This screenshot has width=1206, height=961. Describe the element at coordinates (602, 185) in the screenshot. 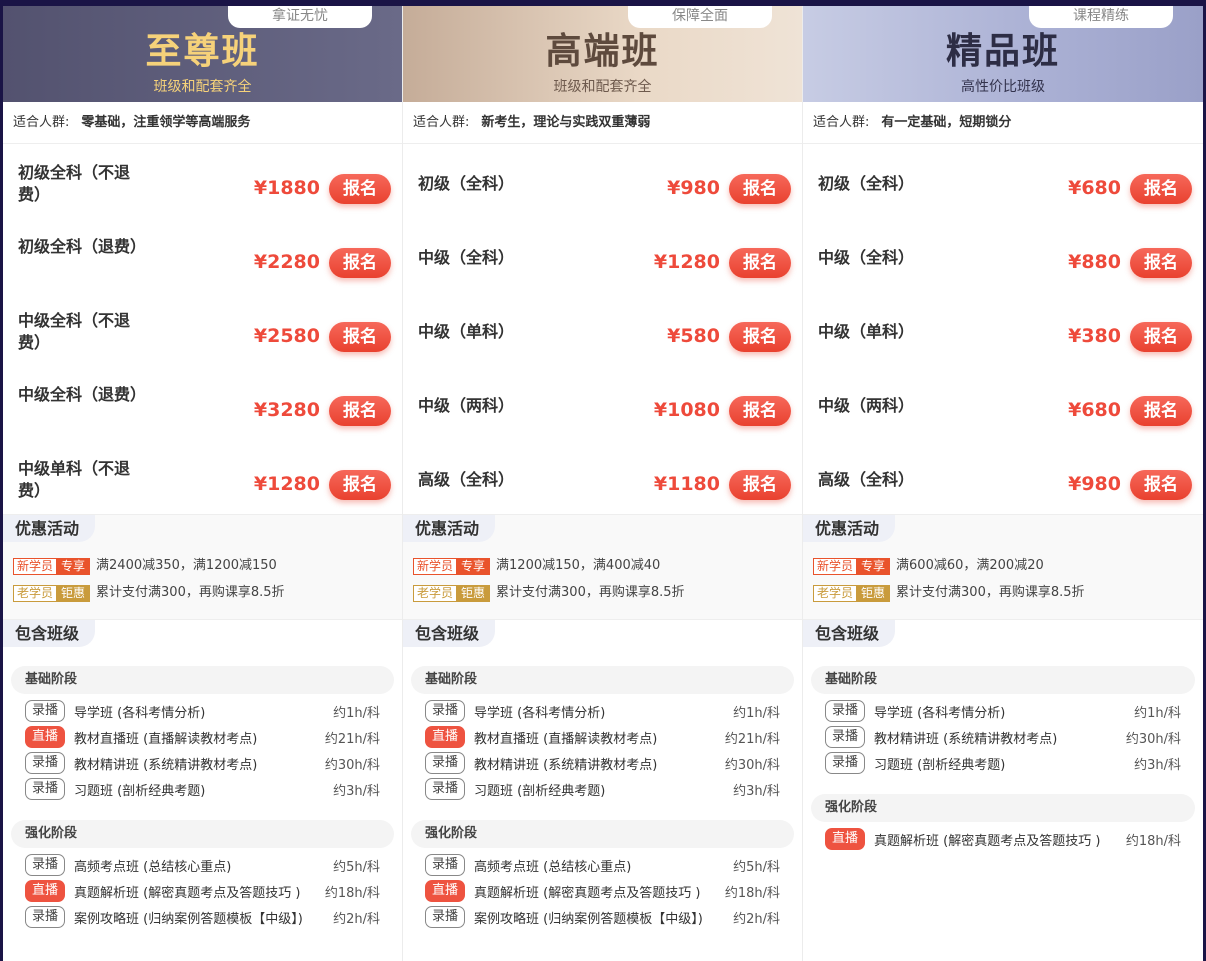

I see `course-row: 初级（全科） ¥980 报名` at that location.